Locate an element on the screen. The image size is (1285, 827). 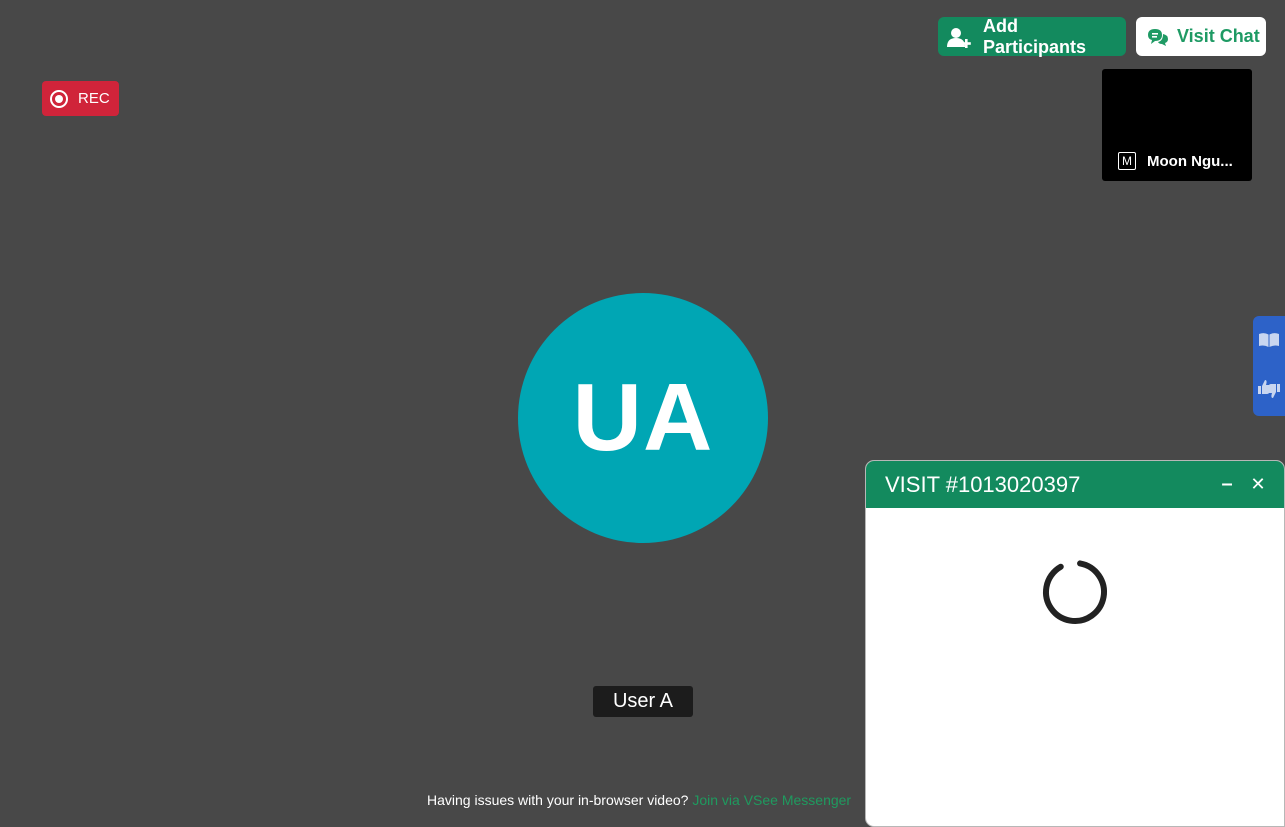
close-button: ✕ is located at coordinates (1258, 484).